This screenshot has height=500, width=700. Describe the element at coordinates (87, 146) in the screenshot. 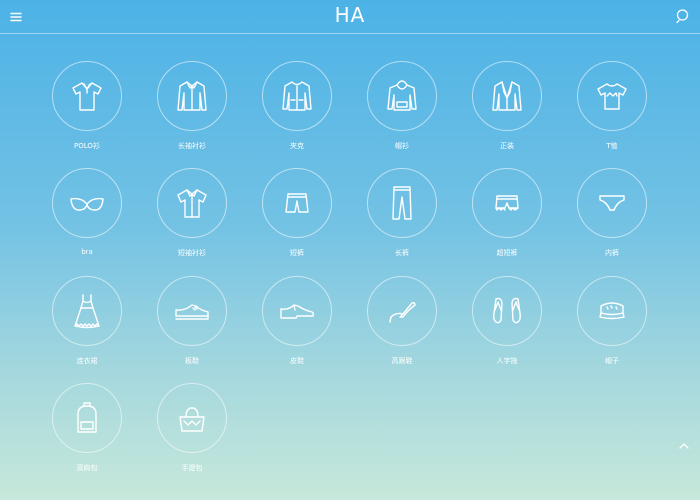

I see `category-label: POLO衫` at that location.